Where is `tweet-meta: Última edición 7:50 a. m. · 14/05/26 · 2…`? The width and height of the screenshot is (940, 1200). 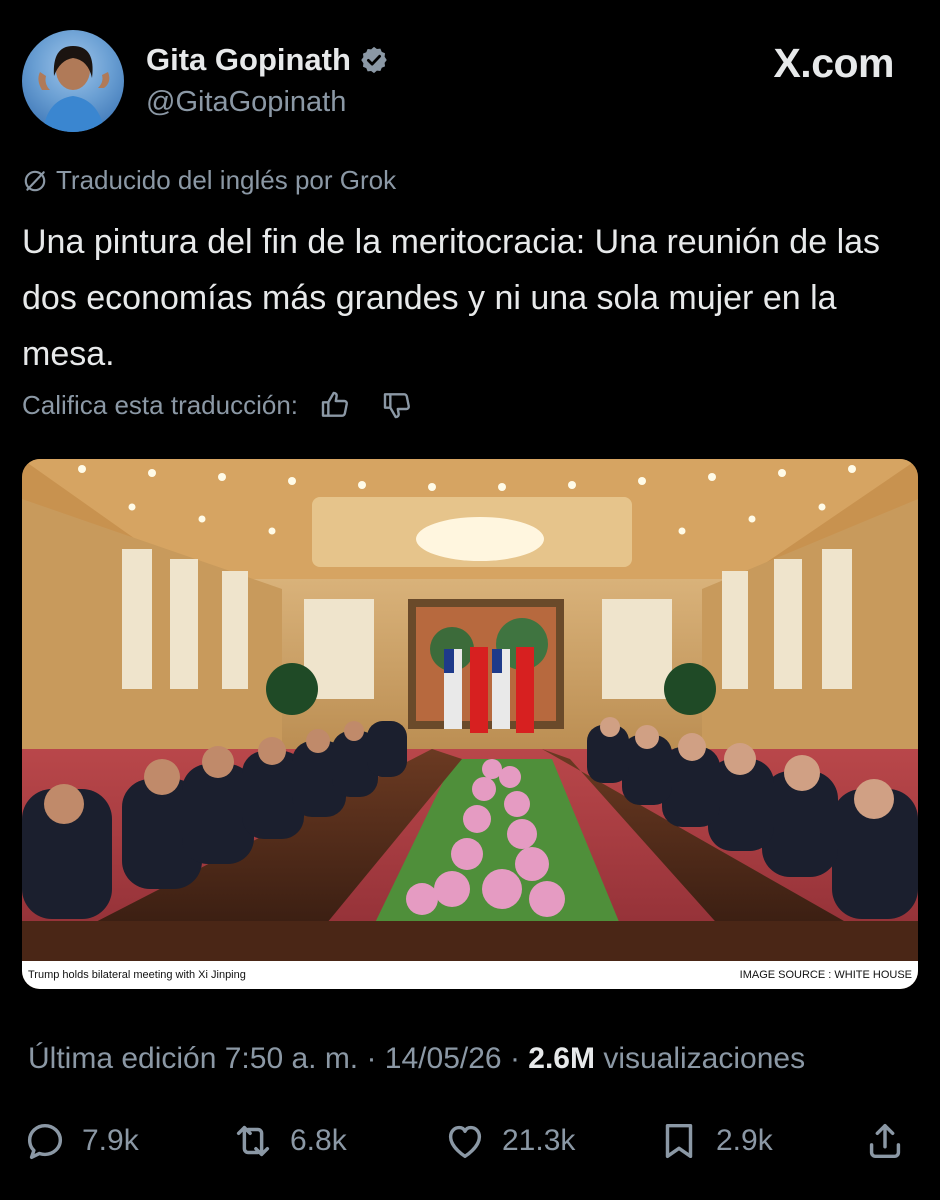
tweet-meta: Última edición 7:50 a. m. · 14/05/26 · 2… is located at coordinates (416, 1059).